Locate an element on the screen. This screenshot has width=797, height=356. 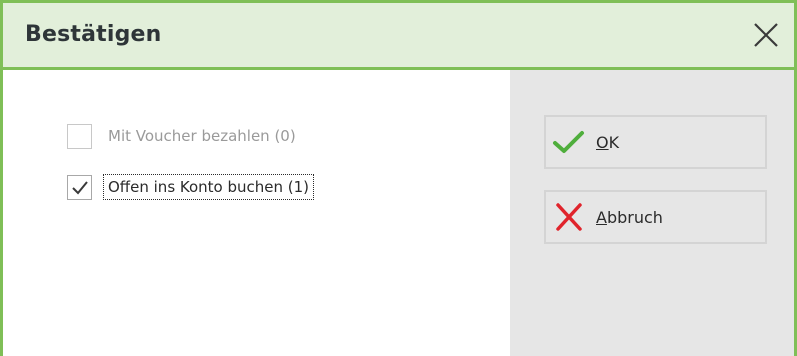
option-account: Offen ins Konto buchen (1) is located at coordinates (191, 187).